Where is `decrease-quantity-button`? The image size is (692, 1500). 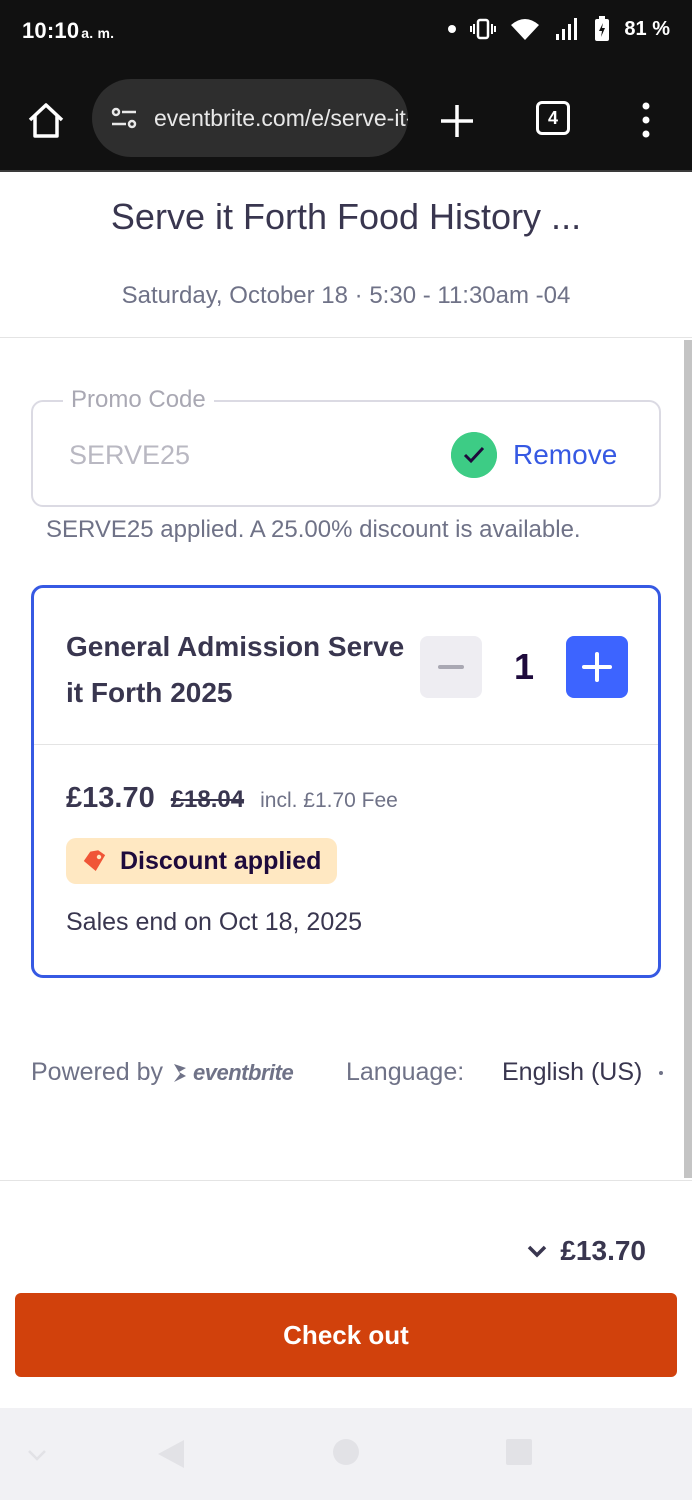 decrease-quantity-button is located at coordinates (451, 667).